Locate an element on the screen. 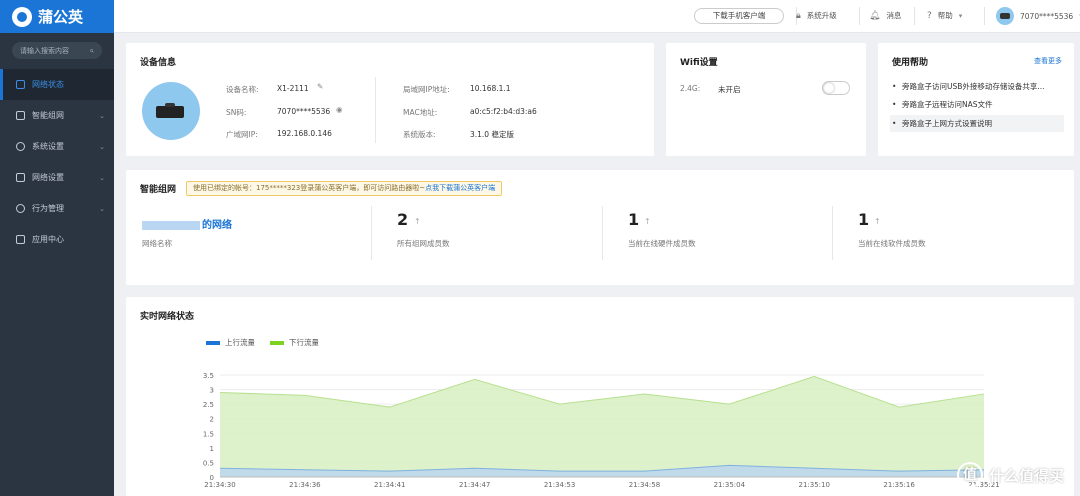 This screenshot has width=1080, height=496. sn-label: SN码: is located at coordinates (236, 112).